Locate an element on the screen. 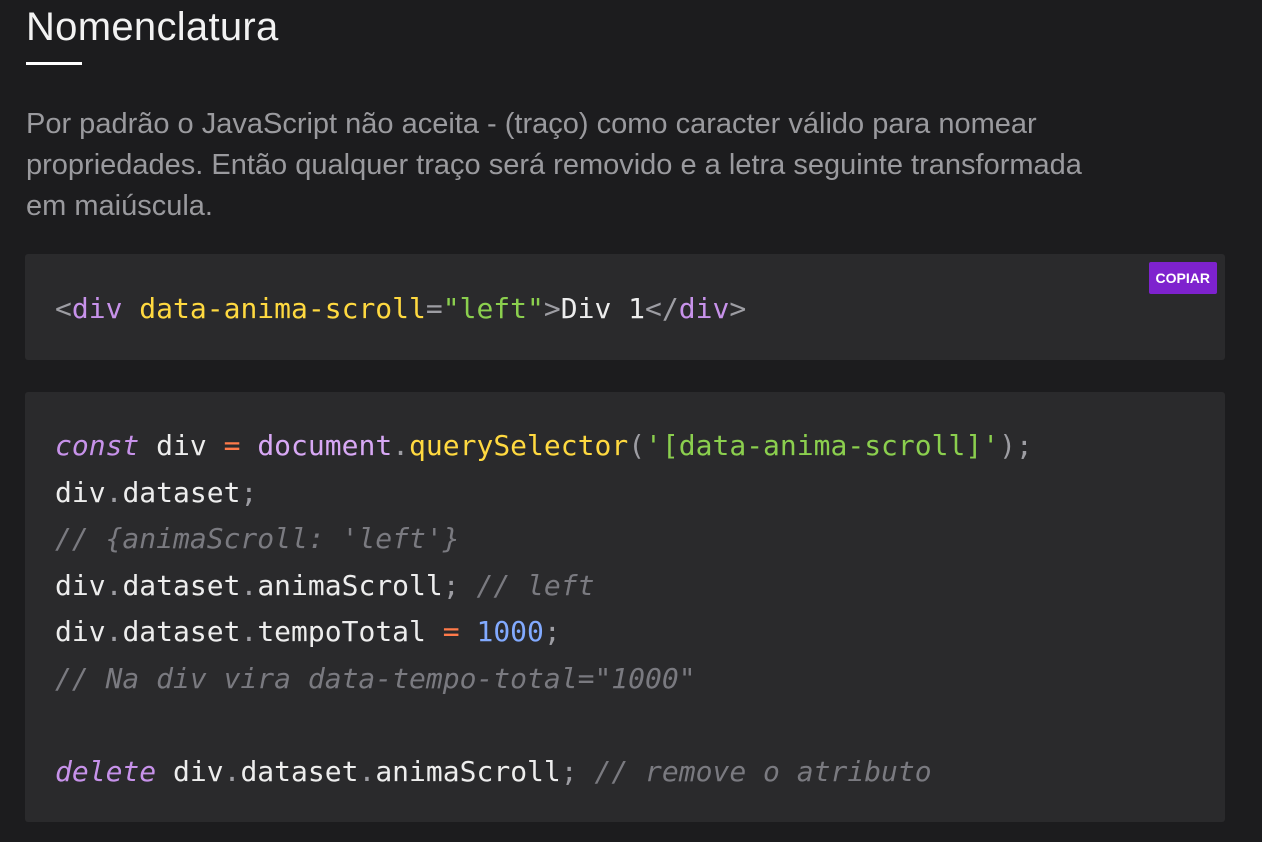 The image size is (1262, 842). token: ( is located at coordinates (637, 445).